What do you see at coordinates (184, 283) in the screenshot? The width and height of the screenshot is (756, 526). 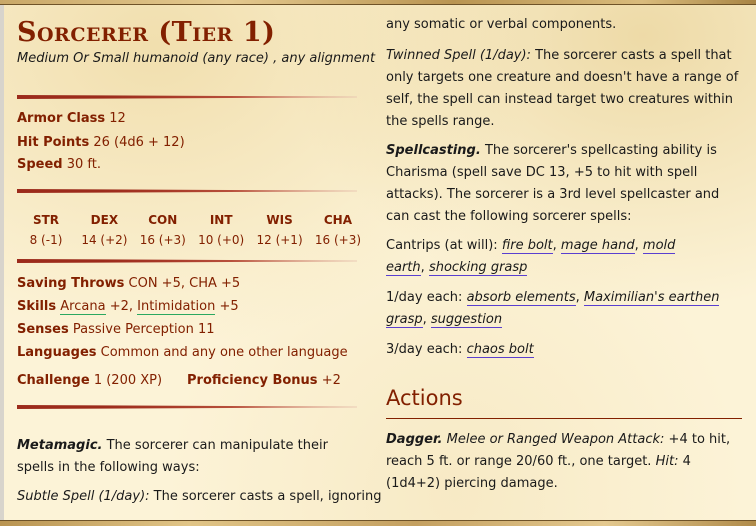 I see `saving-throws-value: CON +5, CHA +5` at bounding box center [184, 283].